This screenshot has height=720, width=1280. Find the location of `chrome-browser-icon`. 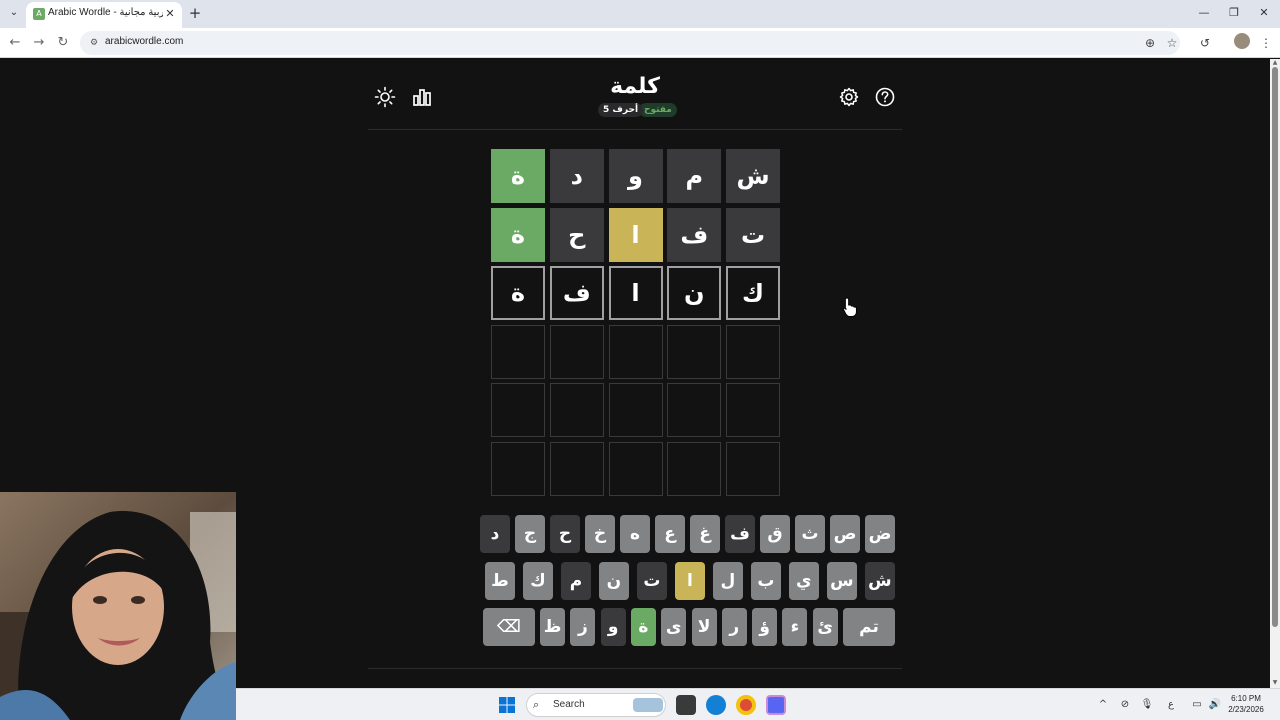

chrome-browser-icon is located at coordinates (746, 705).